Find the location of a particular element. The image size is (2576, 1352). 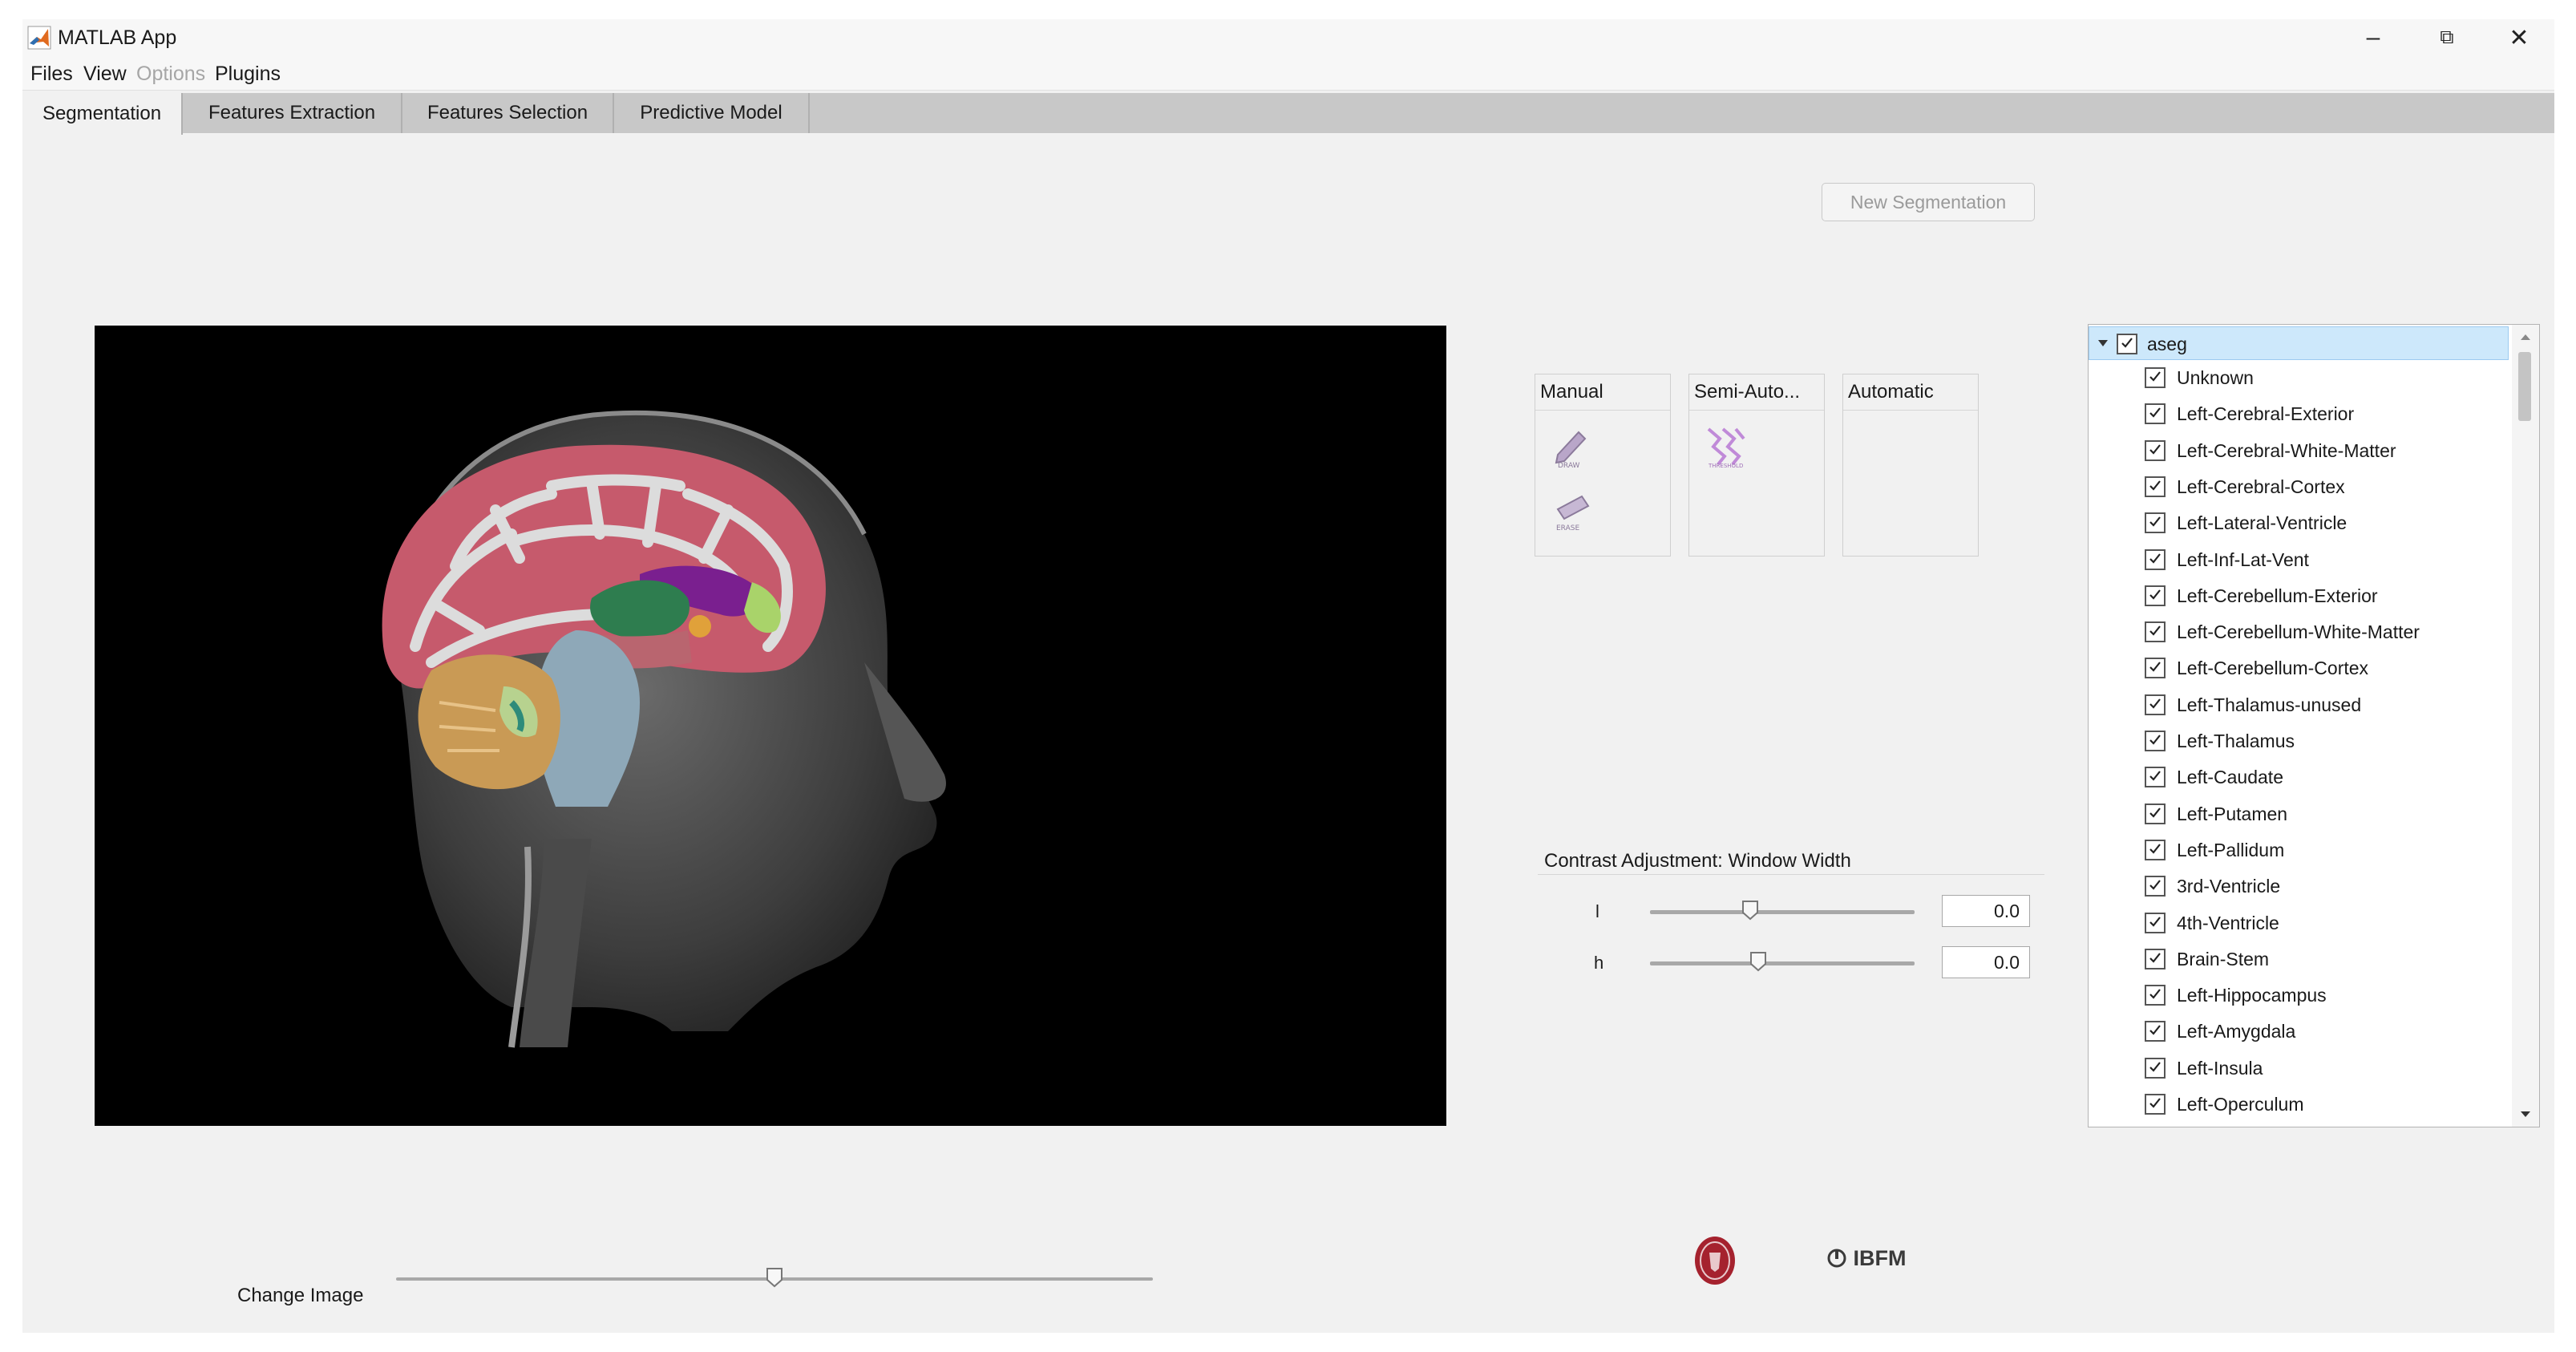

tree-item: Left-Operculum is located at coordinates (2297, 1105).